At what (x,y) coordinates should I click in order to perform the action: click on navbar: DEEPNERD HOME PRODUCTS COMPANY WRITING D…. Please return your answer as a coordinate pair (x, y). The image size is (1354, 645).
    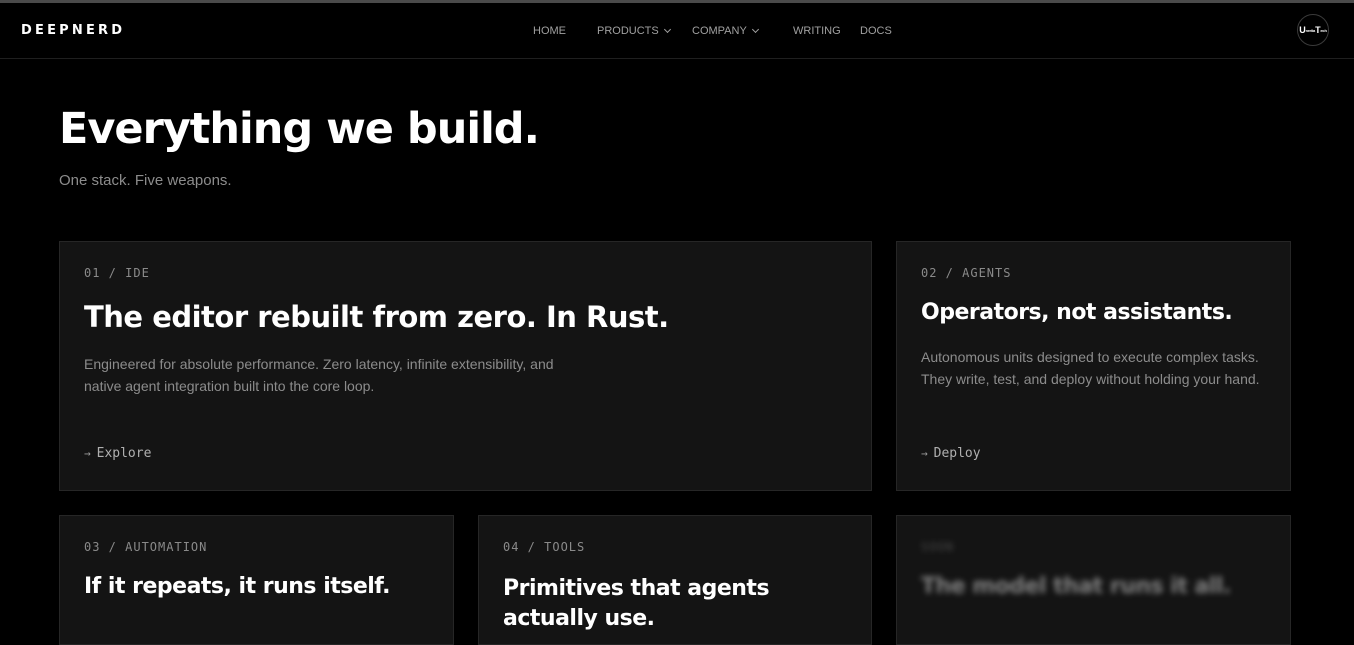
    Looking at the image, I should click on (677, 31).